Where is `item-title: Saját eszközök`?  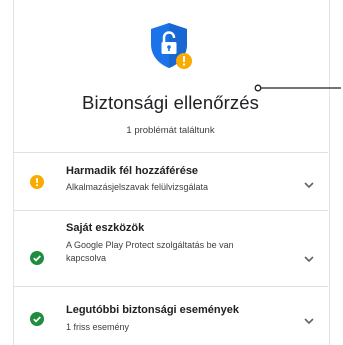 item-title: Saját eszközök is located at coordinates (105, 228).